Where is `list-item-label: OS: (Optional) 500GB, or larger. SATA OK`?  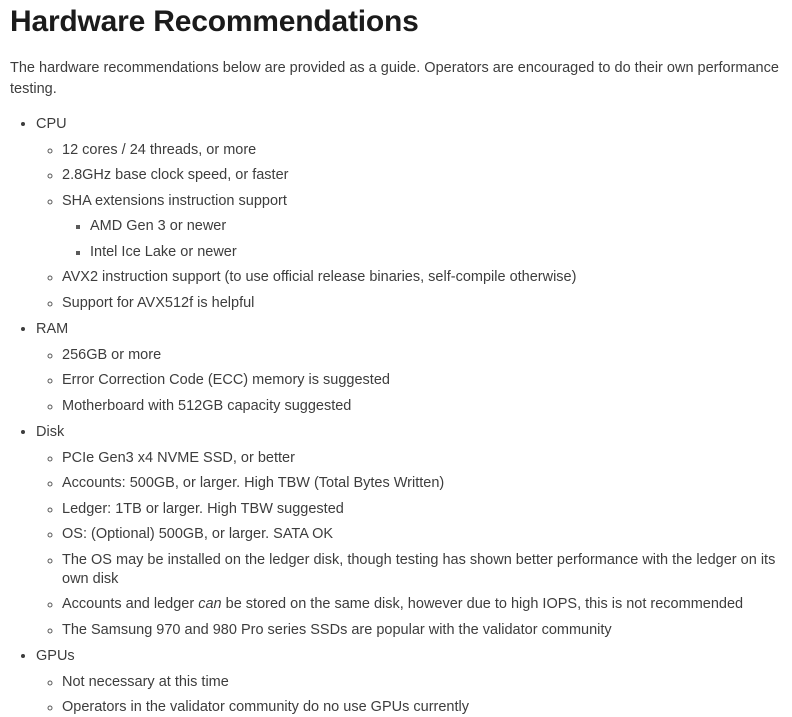 list-item-label: OS: (Optional) 500GB, or larger. SATA OK is located at coordinates (197, 534).